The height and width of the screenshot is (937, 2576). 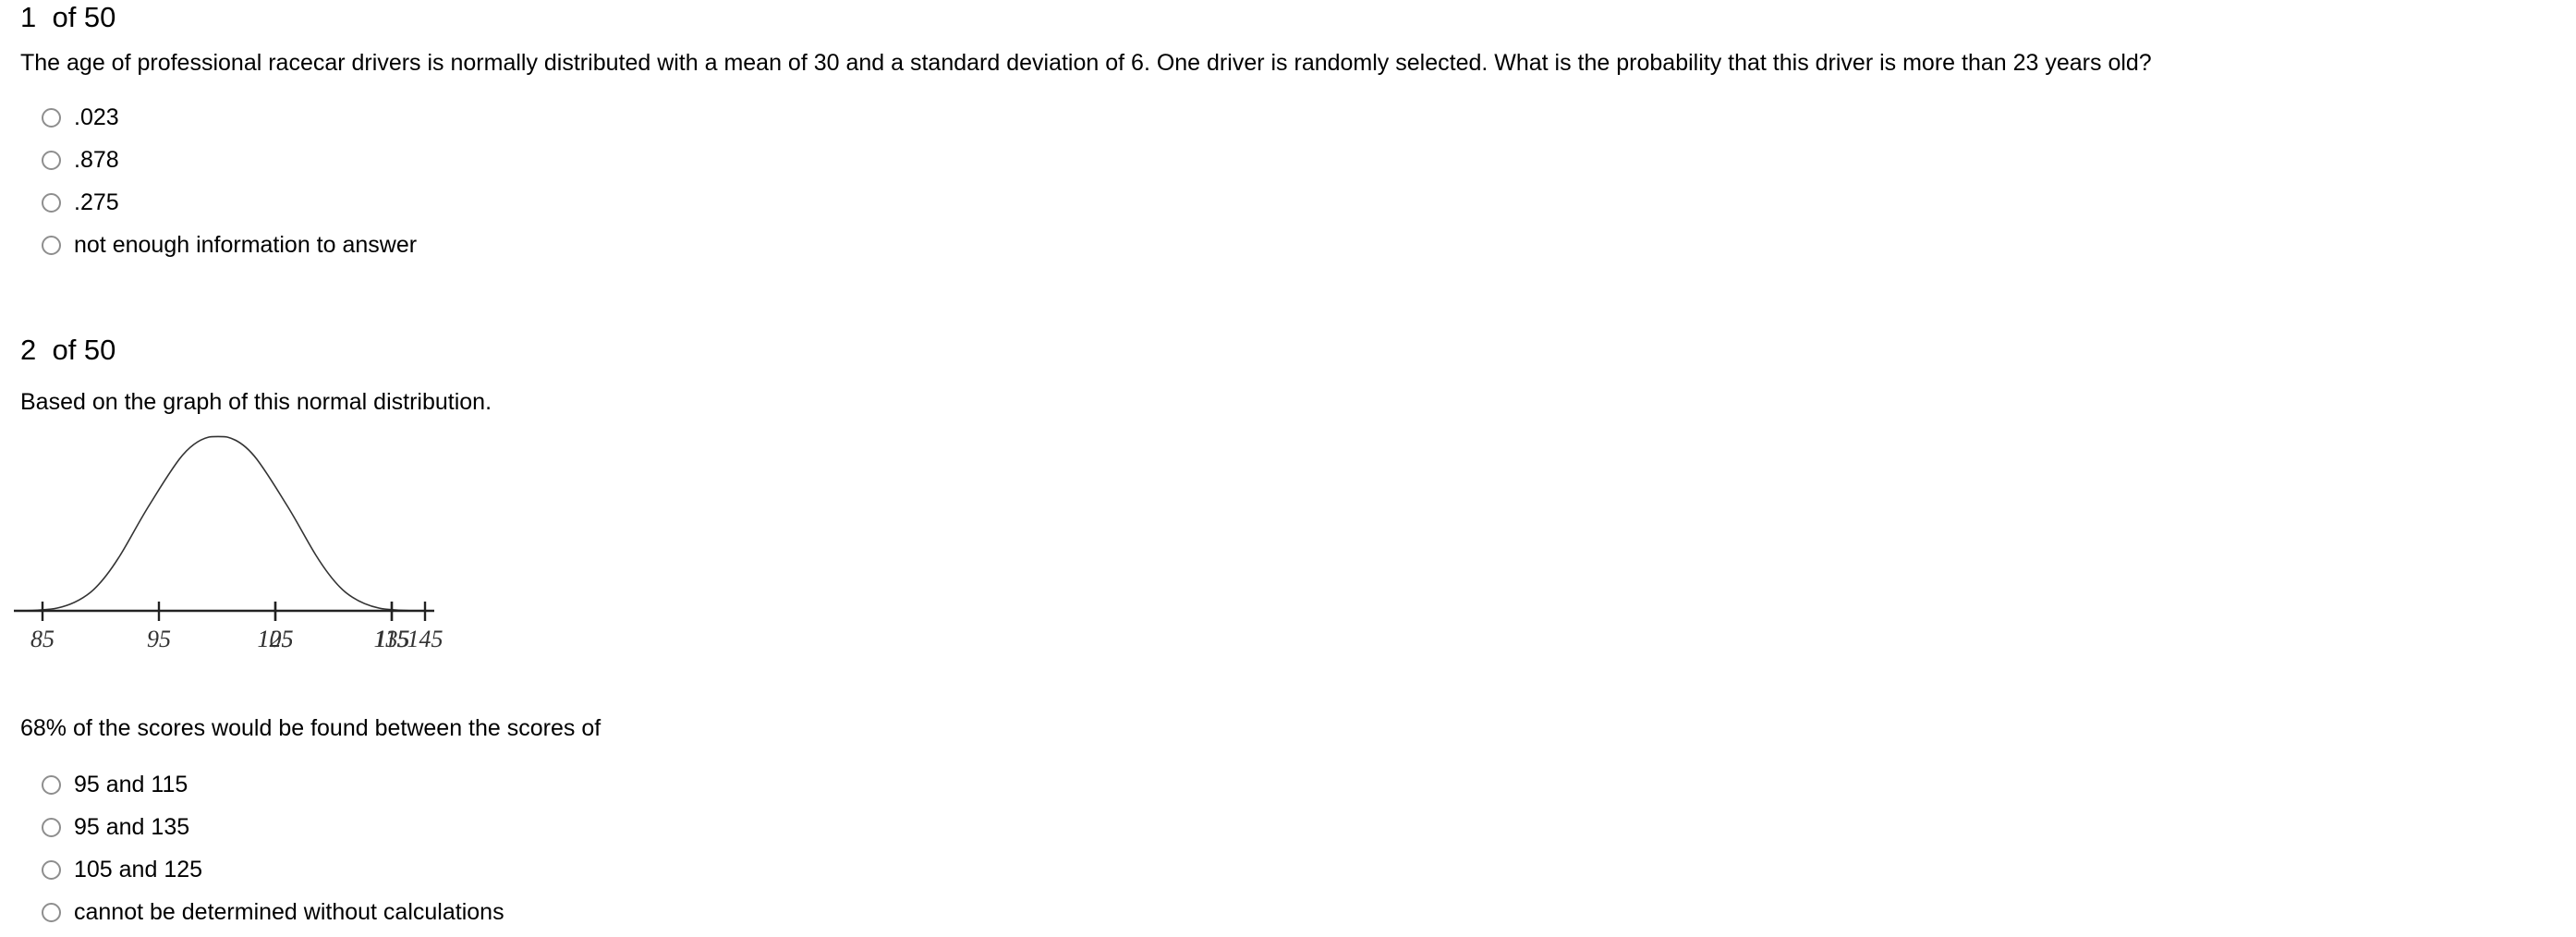 I want to click on tick-label-135: 135, so click(x=392, y=638).